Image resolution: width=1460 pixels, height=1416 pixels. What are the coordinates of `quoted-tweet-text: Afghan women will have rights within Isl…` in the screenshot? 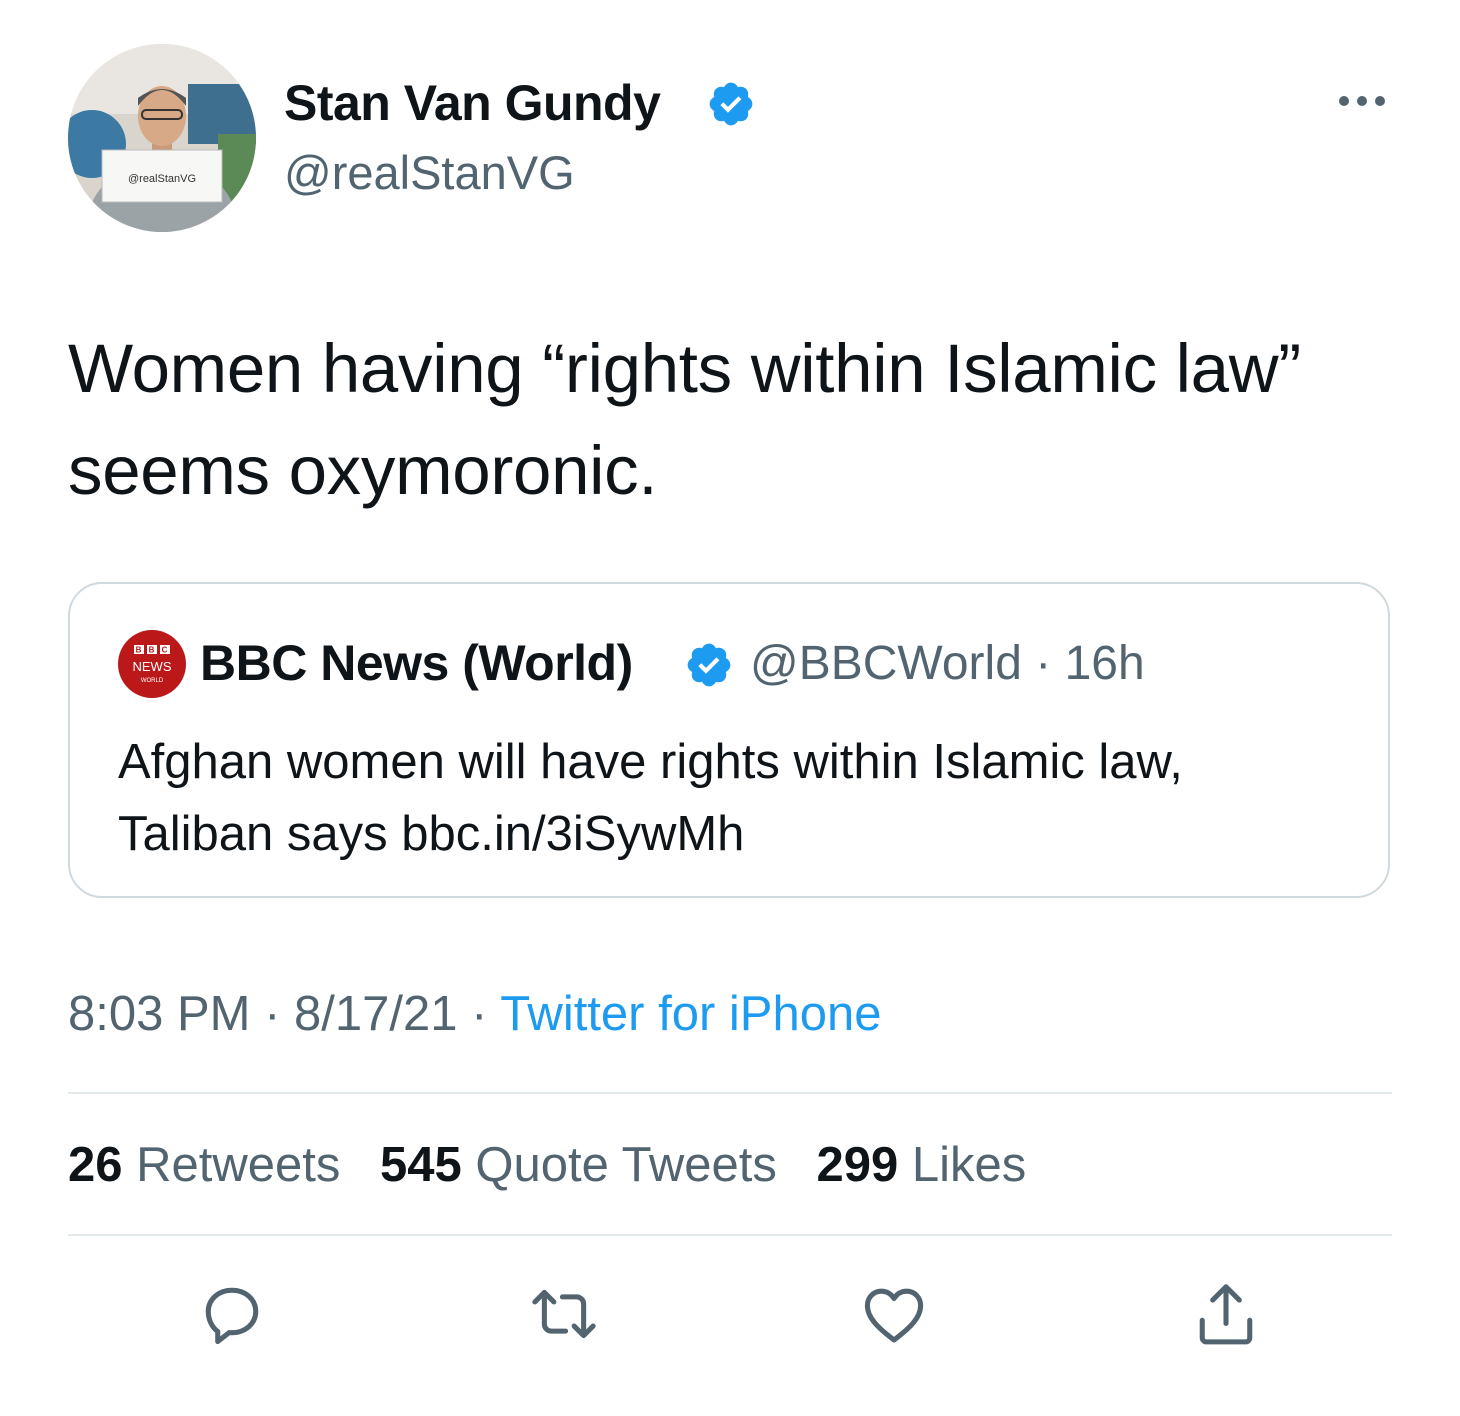 It's located at (650, 798).